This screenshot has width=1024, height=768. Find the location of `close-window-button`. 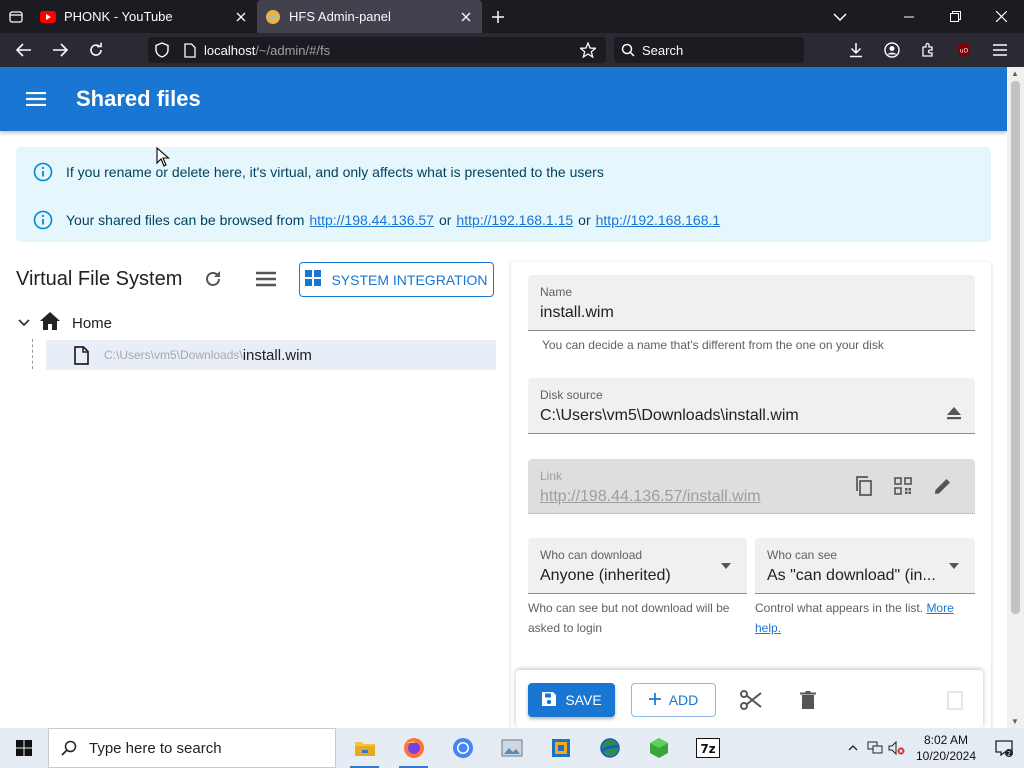

close-window-button is located at coordinates (1001, 16).